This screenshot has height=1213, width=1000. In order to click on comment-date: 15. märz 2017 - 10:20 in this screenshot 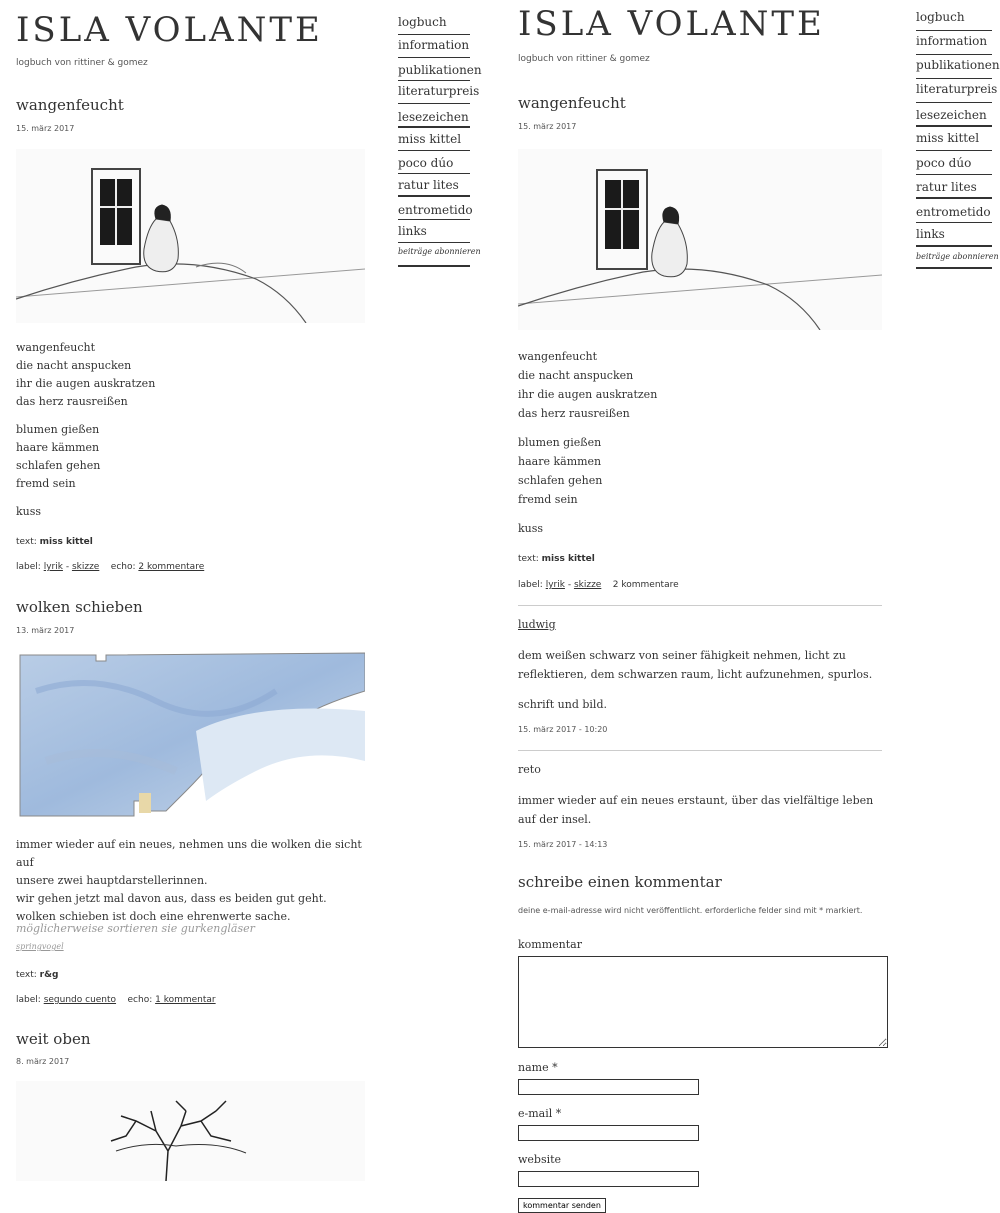, I will do `click(563, 729)`.